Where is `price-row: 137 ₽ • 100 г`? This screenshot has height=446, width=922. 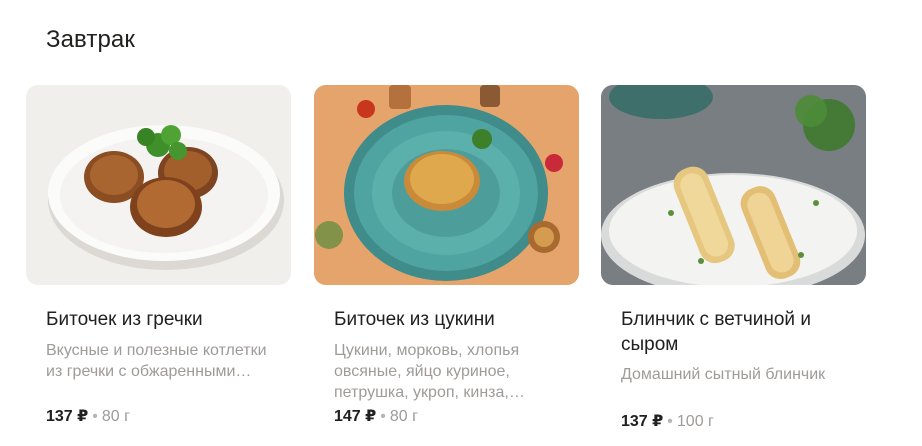
price-row: 137 ₽ • 100 г is located at coordinates (667, 422).